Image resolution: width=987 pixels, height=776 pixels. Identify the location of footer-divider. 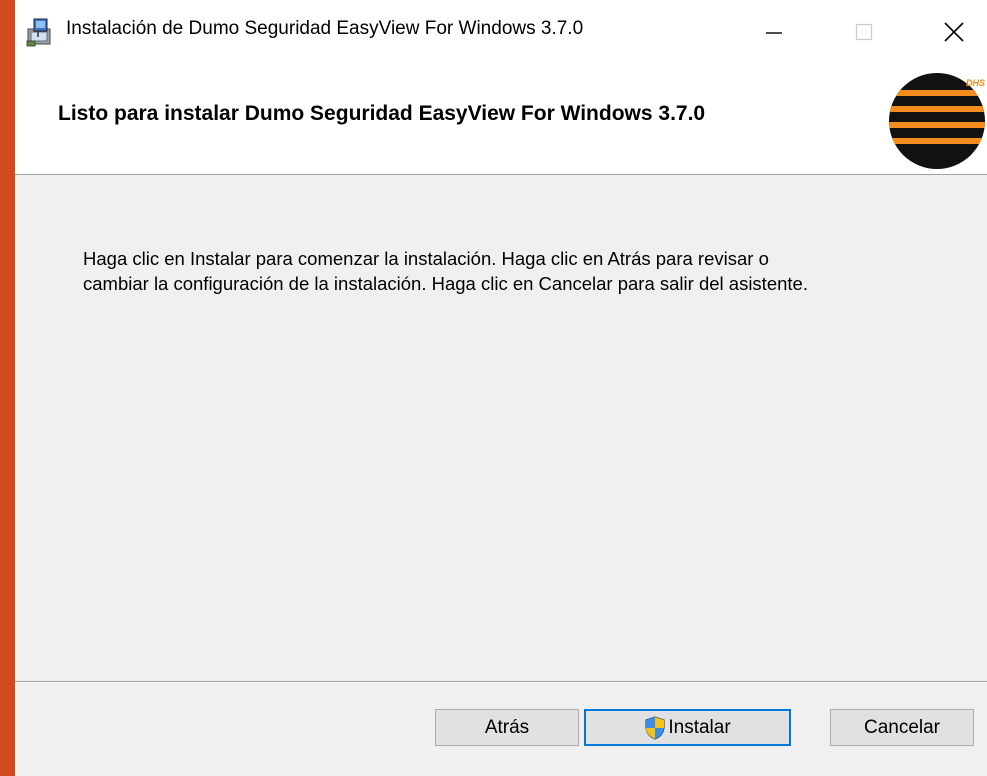
(501, 682).